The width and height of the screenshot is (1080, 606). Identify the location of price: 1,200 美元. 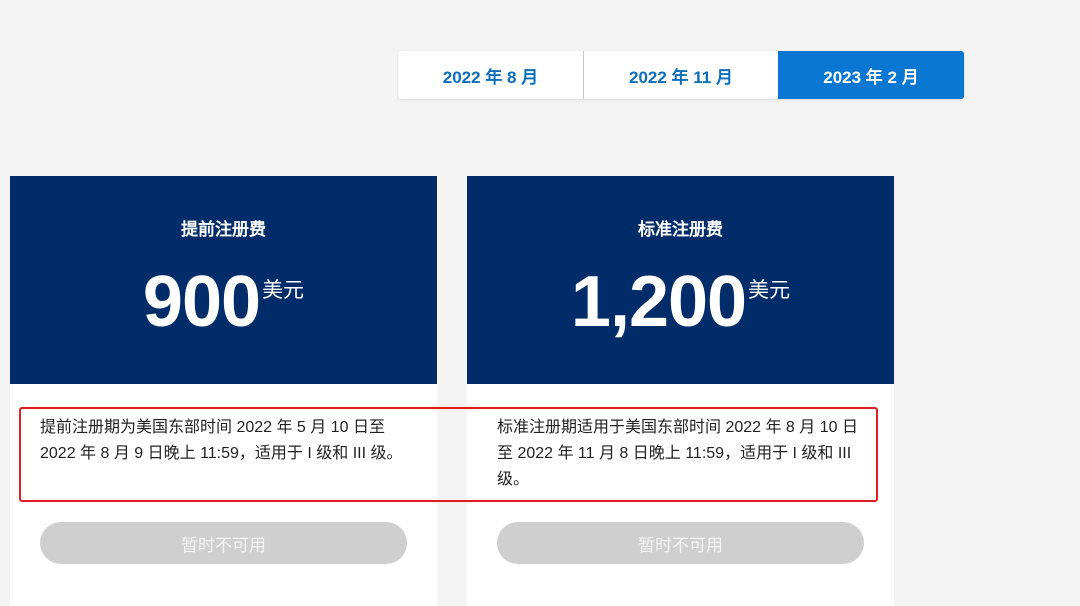
(680, 302).